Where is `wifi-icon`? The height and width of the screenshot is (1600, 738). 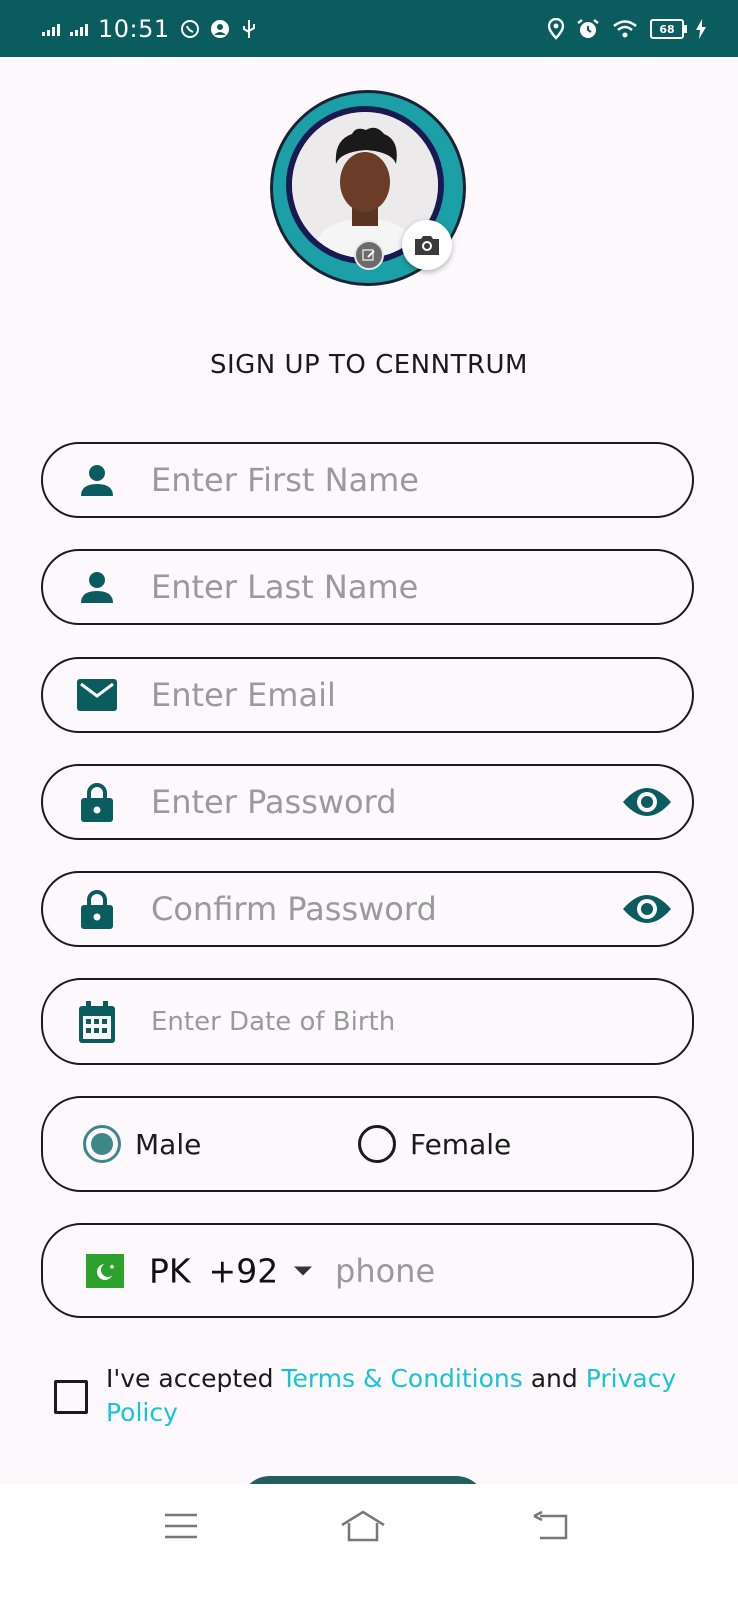 wifi-icon is located at coordinates (625, 29).